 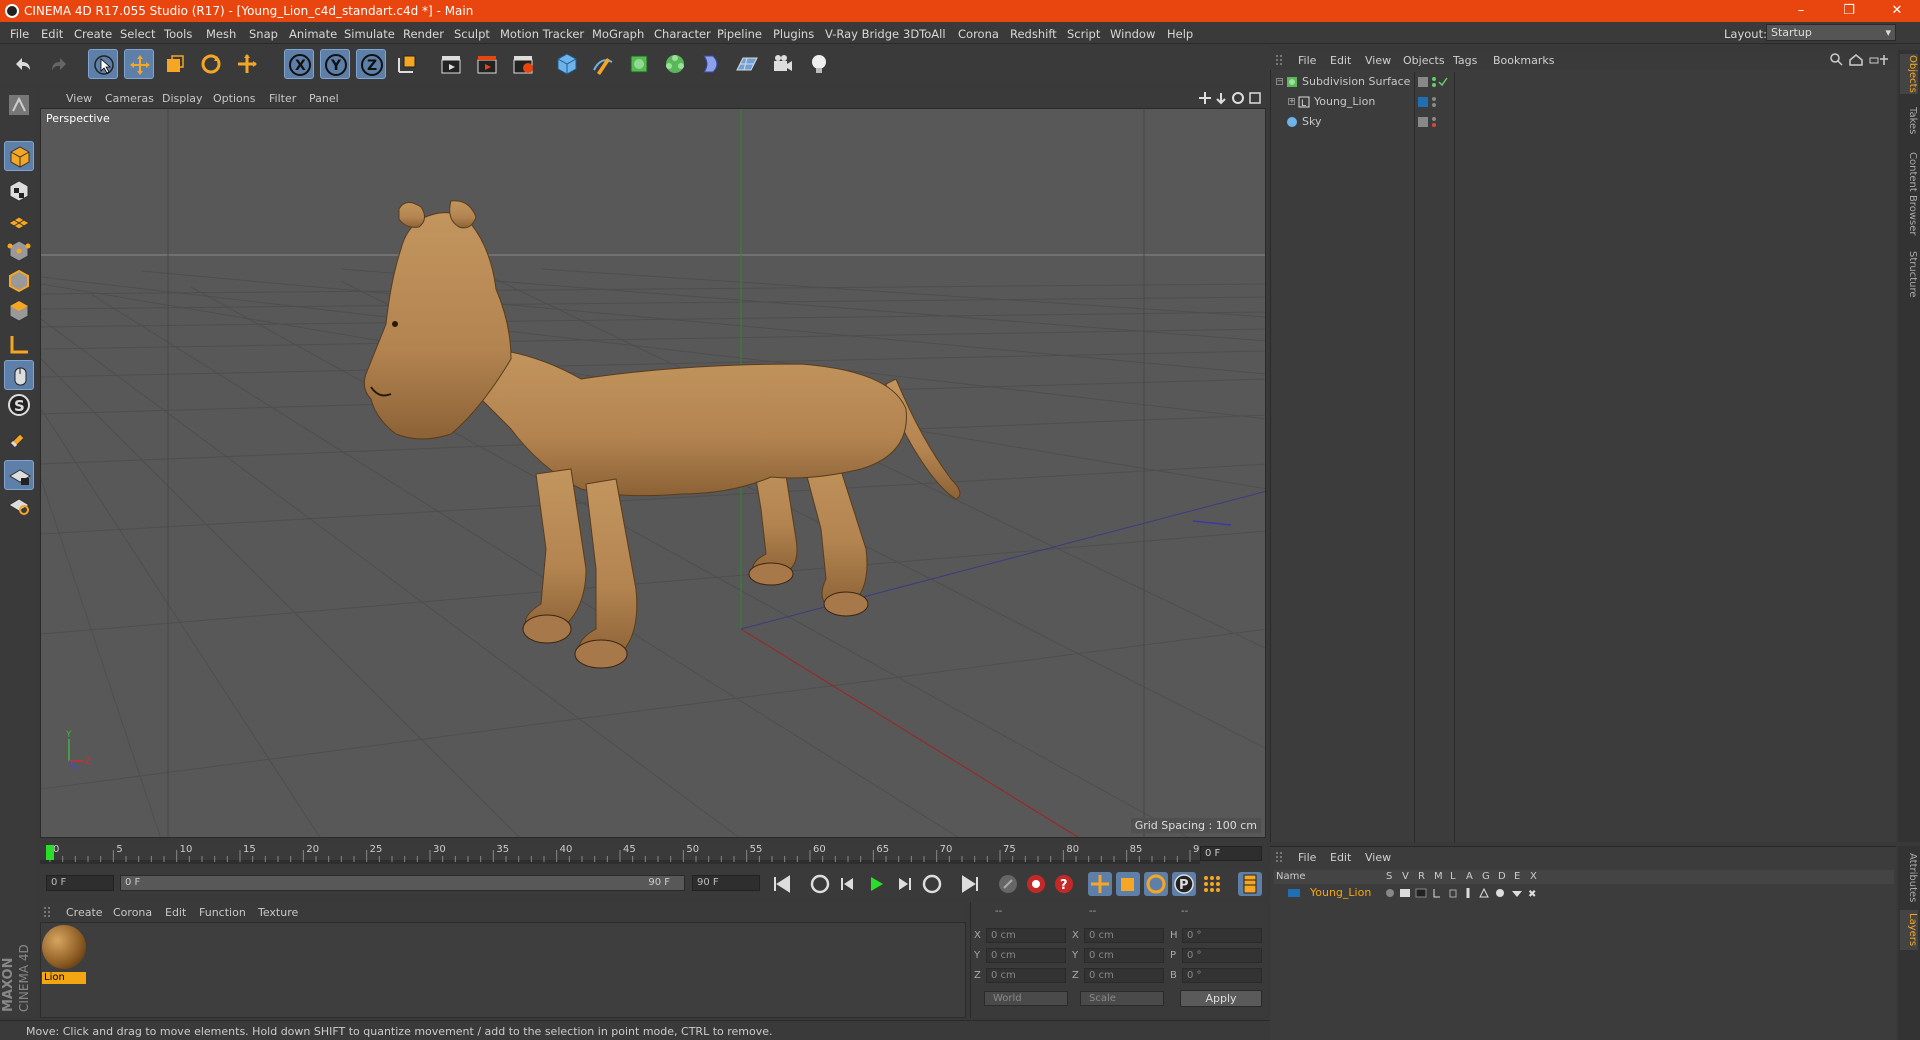 What do you see at coordinates (1064, 884) in the screenshot?
I see `keyframe-selection-button: ?` at bounding box center [1064, 884].